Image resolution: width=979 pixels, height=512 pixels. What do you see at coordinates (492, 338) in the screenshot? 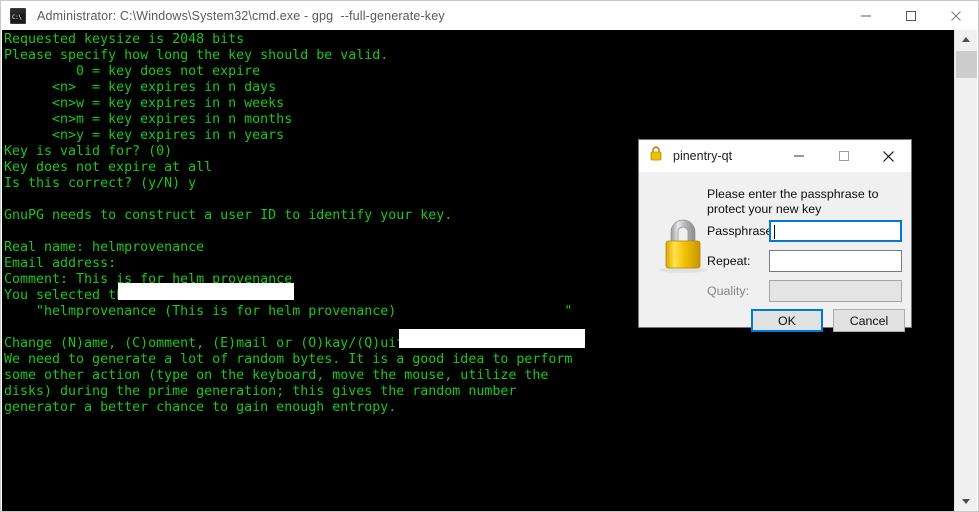
I see `user-id-redaction` at bounding box center [492, 338].